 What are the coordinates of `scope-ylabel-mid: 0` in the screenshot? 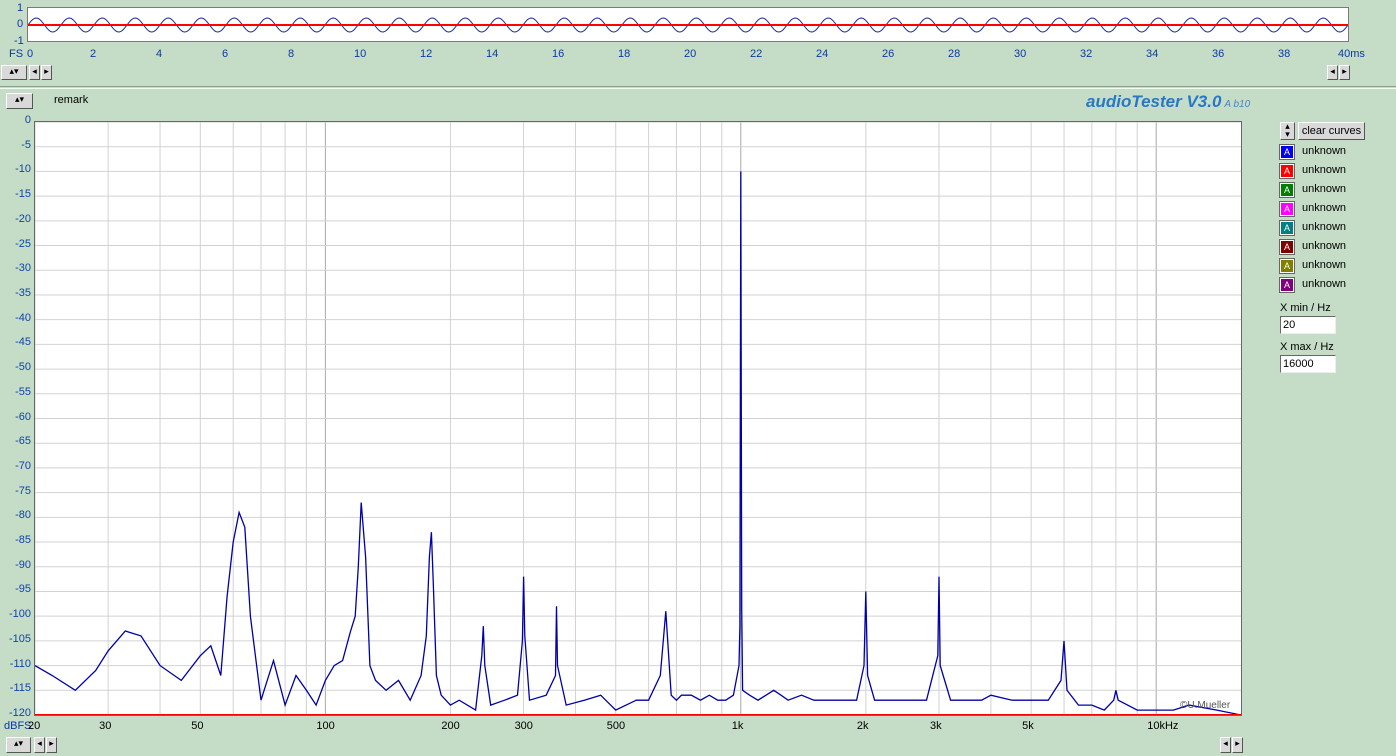 It's located at (20, 24).